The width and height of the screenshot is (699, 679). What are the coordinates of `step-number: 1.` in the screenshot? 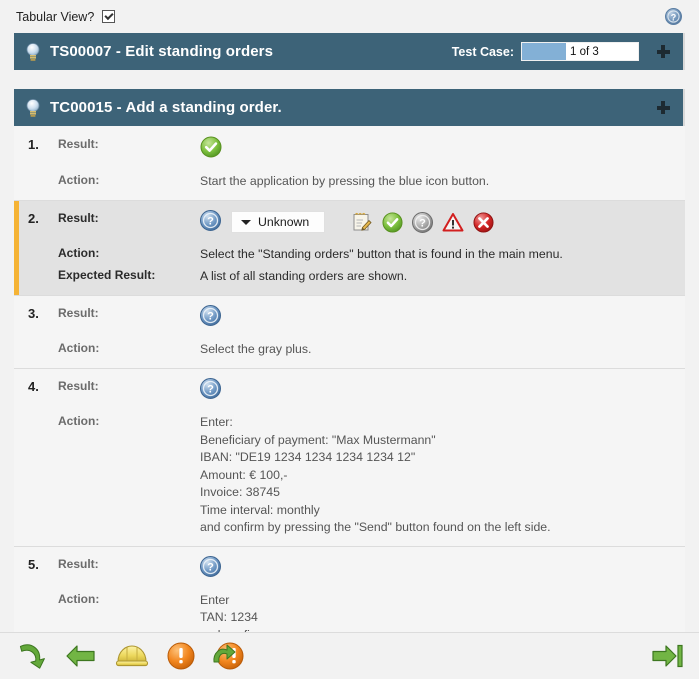 It's located at (33, 144).